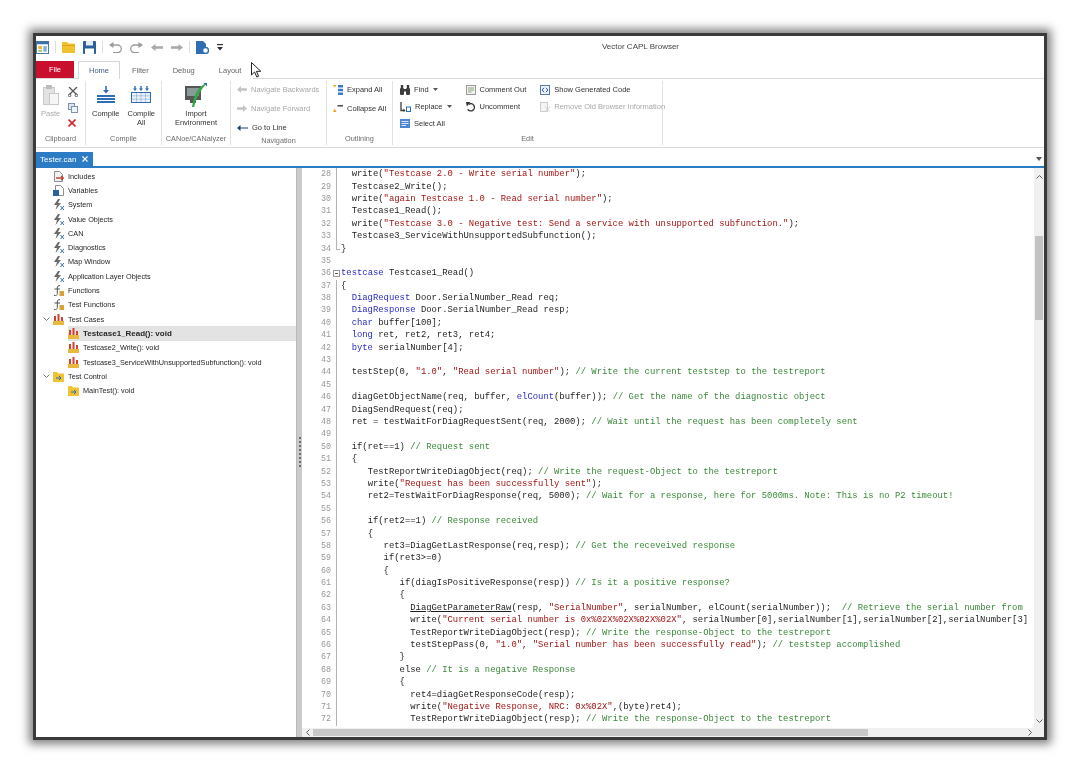 This screenshot has height=770, width=1080. What do you see at coordinates (325, 694) in the screenshot?
I see `line-number: 70` at bounding box center [325, 694].